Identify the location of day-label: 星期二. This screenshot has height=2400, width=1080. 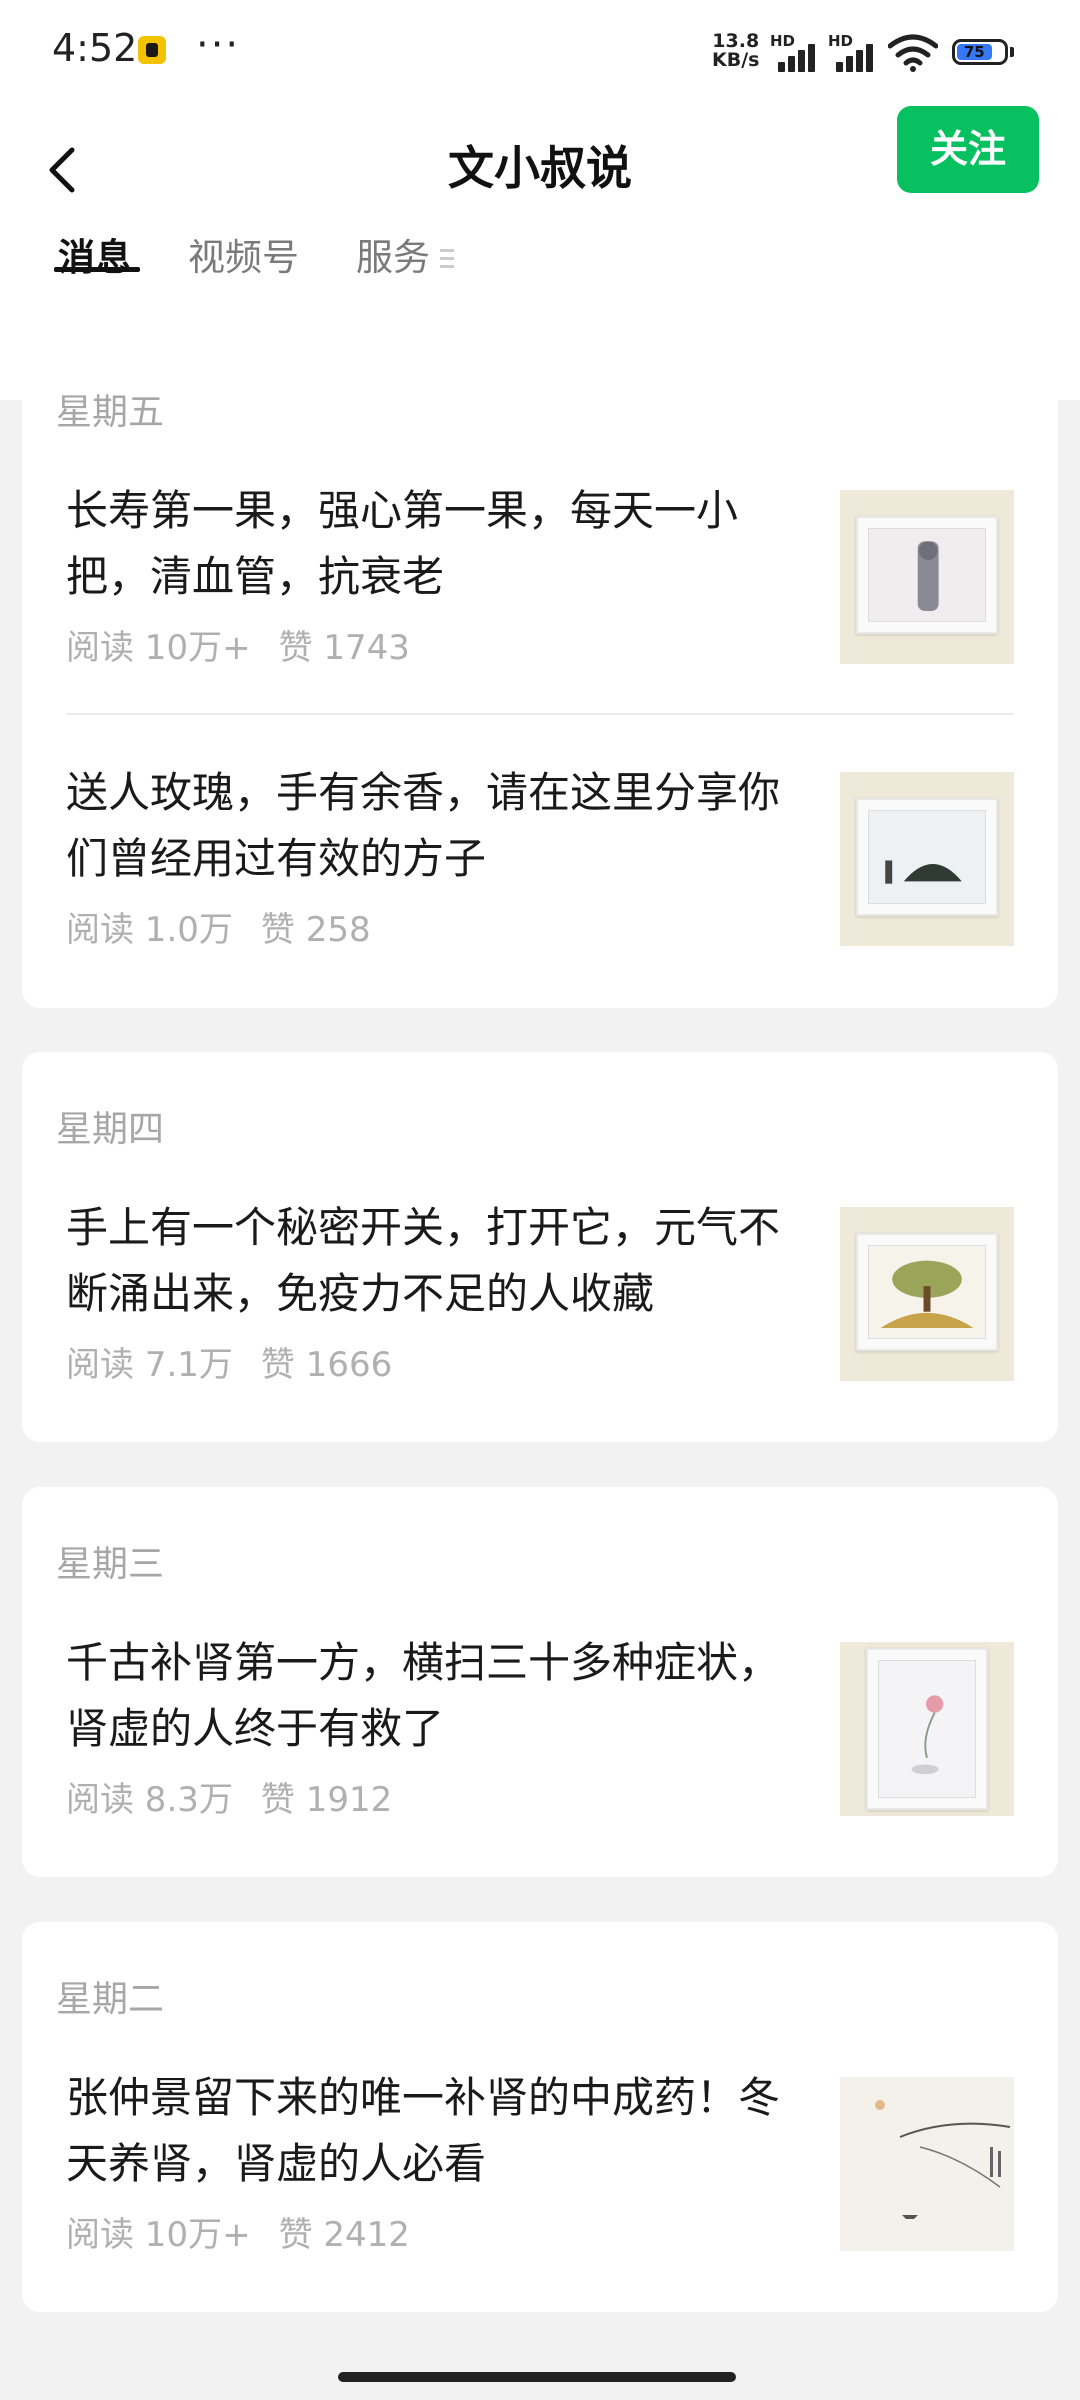
(110, 1999).